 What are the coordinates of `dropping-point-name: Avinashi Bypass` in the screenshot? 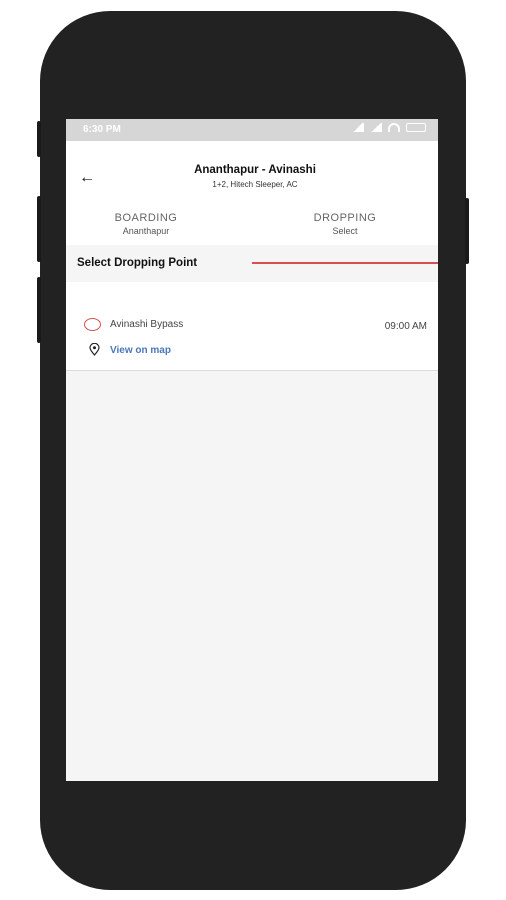 It's located at (147, 324).